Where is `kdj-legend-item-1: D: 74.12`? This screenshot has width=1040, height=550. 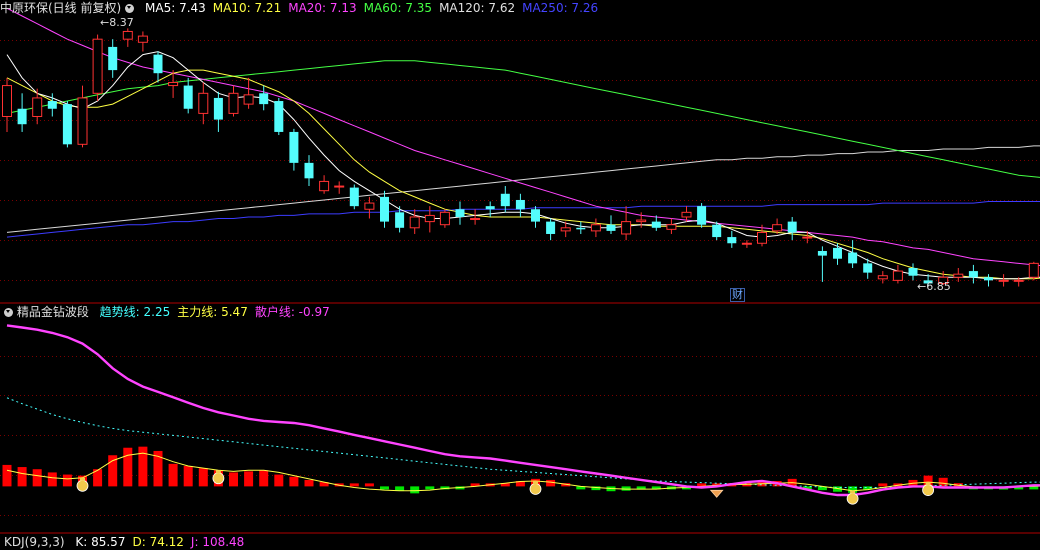 kdj-legend-item-1: D: 74.12 is located at coordinates (158, 542).